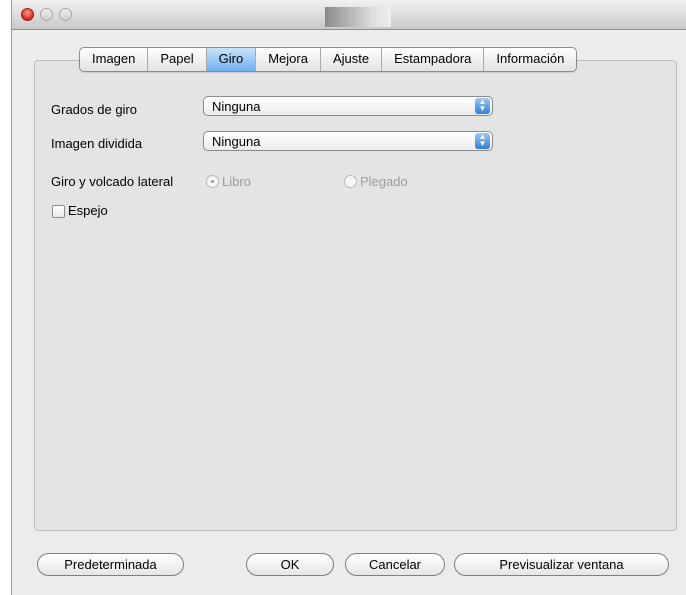 The image size is (686, 595). I want to click on radio-book-label: Libro, so click(236, 181).